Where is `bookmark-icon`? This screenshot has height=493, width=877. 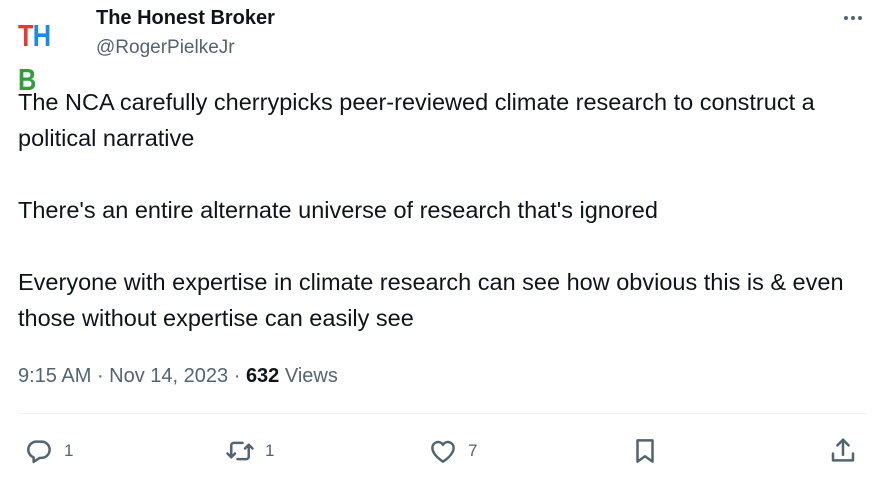 bookmark-icon is located at coordinates (645, 451).